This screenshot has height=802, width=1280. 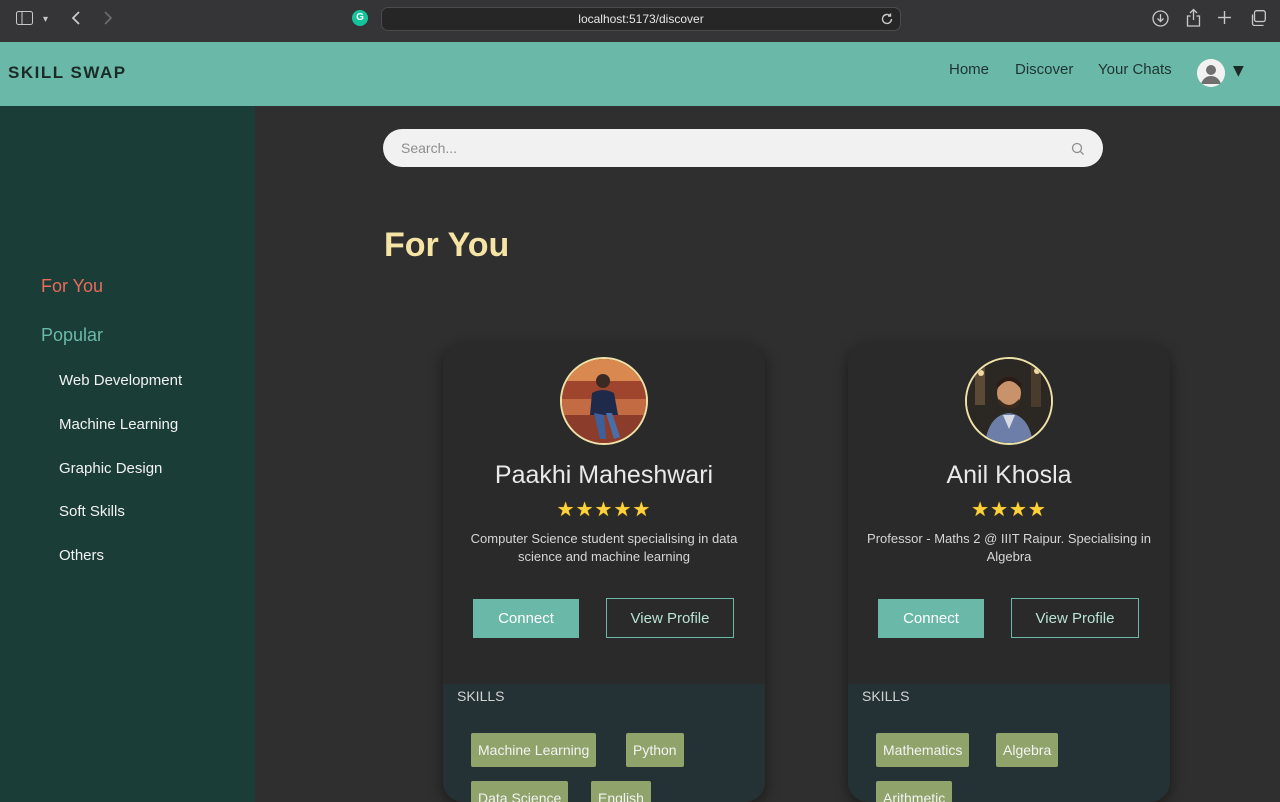 What do you see at coordinates (640, 74) in the screenshot?
I see `app-header: SKILL SWAP Home Discover Your Chats ▼` at bounding box center [640, 74].